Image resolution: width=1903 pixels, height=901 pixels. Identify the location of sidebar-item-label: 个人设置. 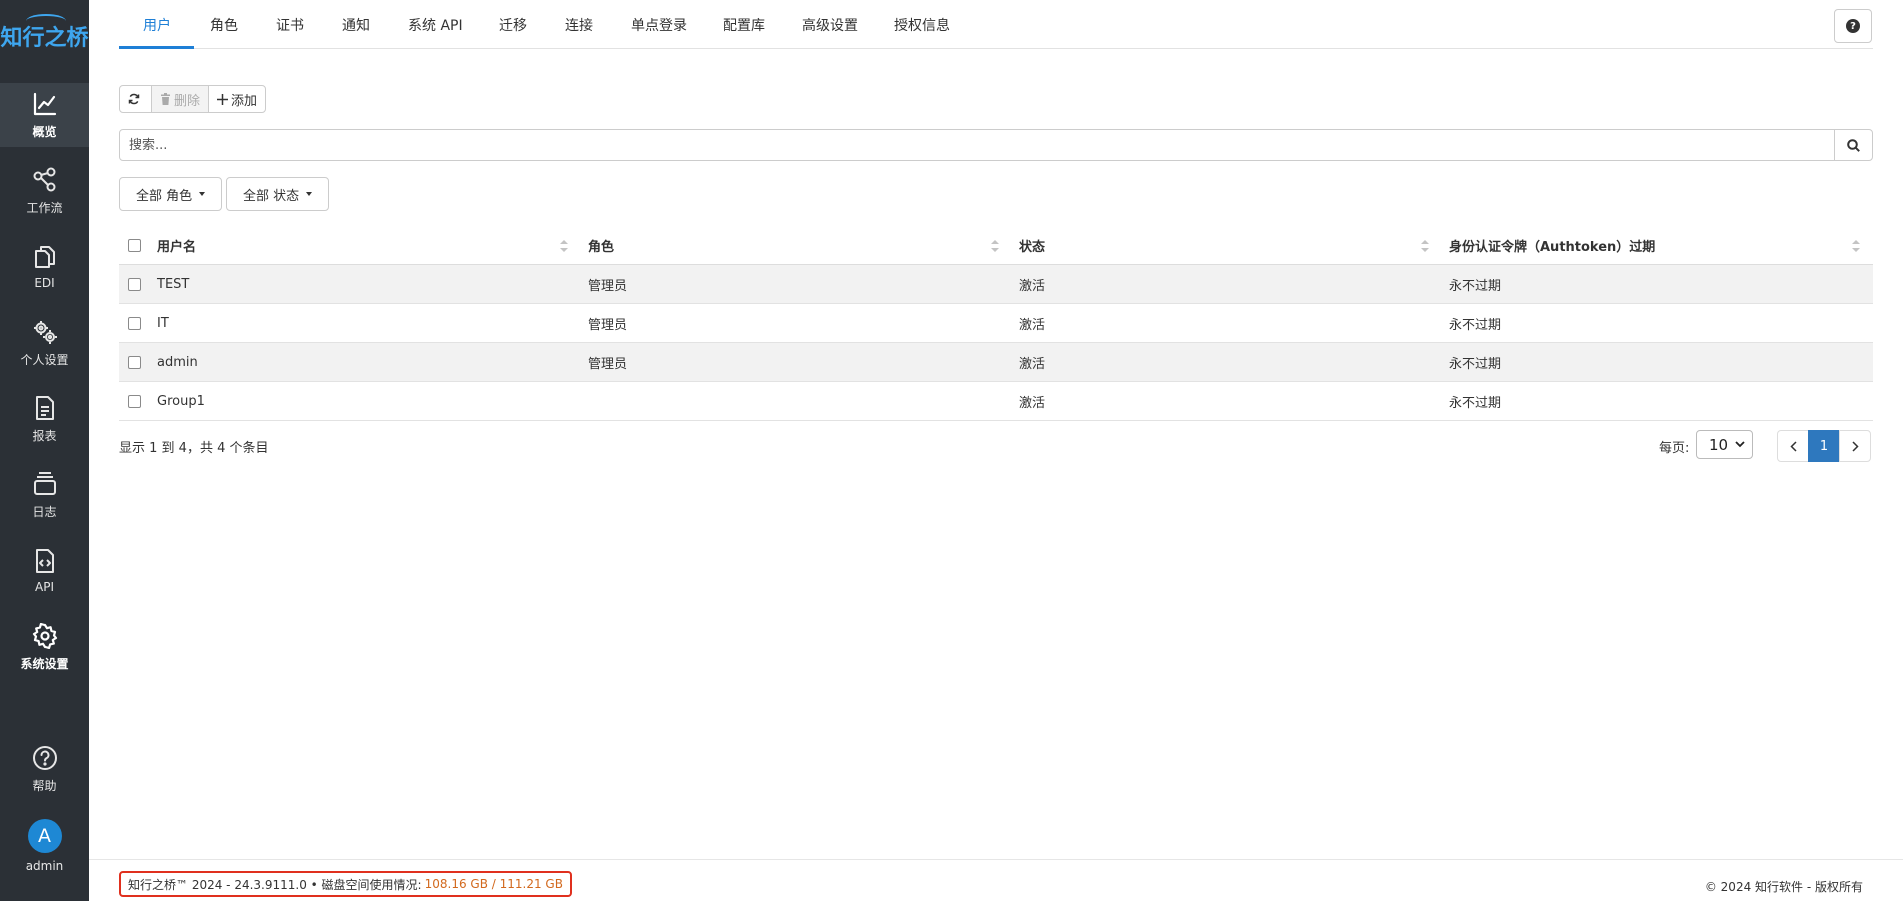
(44, 359).